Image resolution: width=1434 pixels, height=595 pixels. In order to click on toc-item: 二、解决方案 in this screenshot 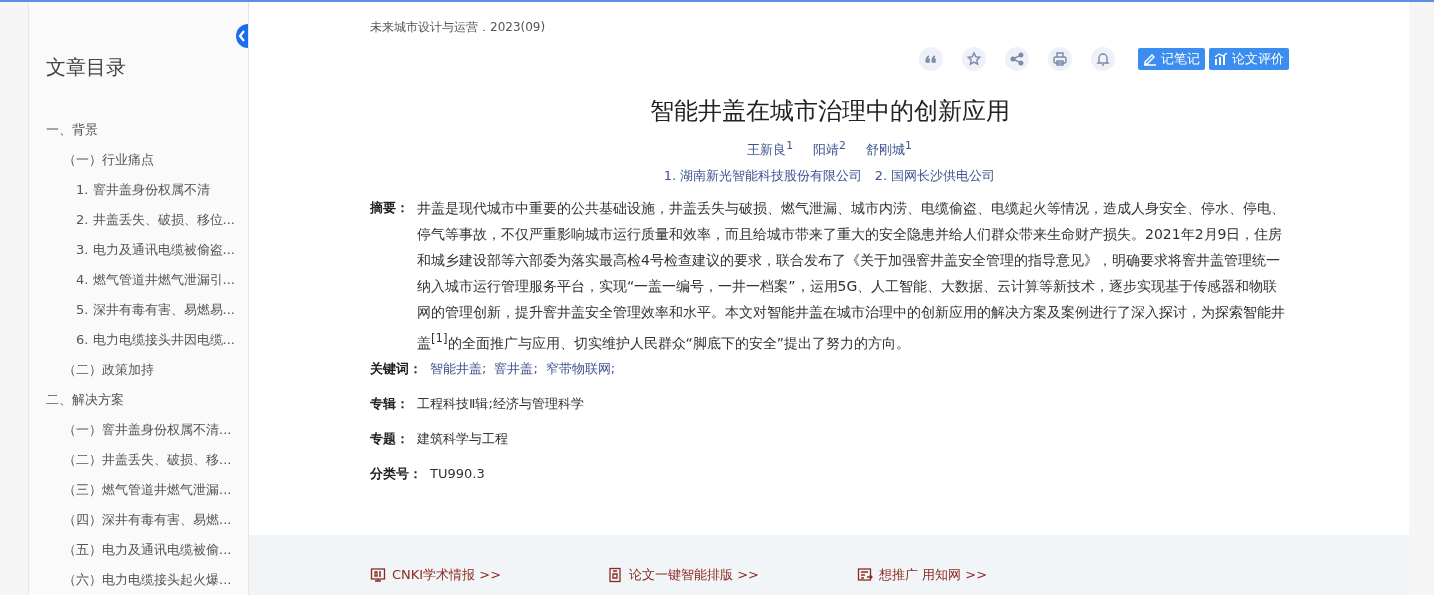, I will do `click(147, 400)`.